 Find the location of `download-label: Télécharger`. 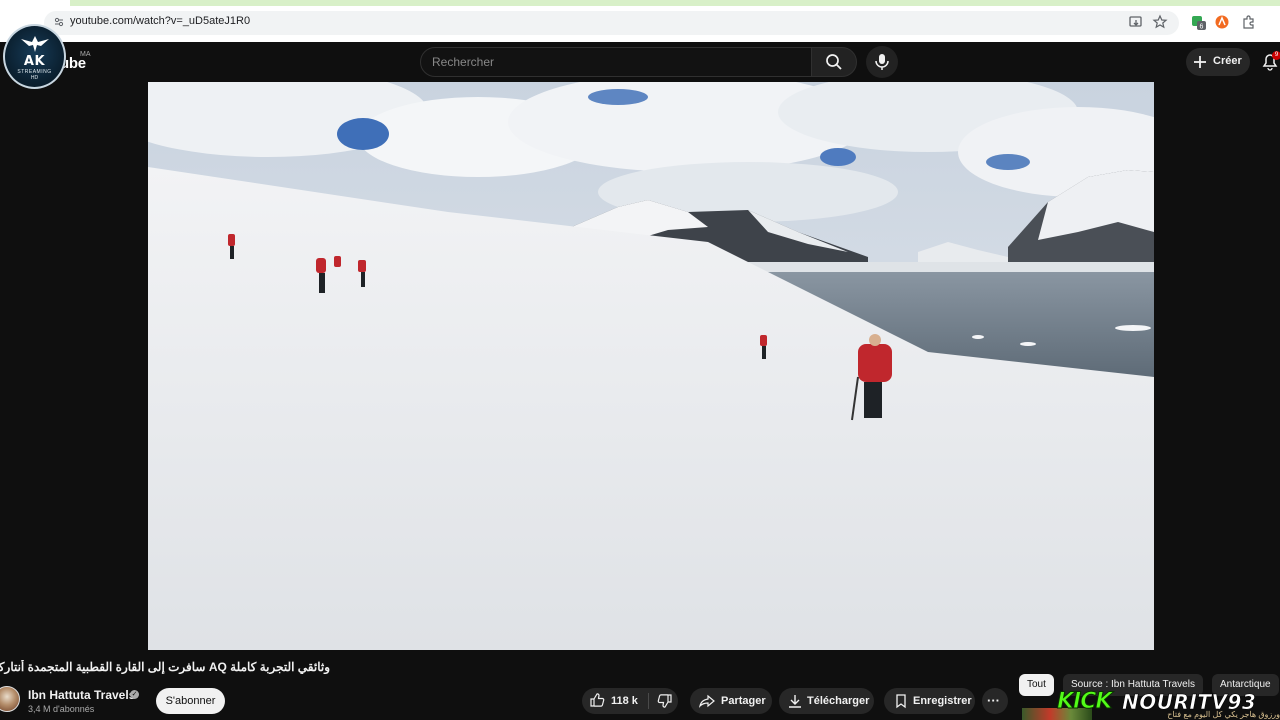

download-label: Télécharger is located at coordinates (838, 701).